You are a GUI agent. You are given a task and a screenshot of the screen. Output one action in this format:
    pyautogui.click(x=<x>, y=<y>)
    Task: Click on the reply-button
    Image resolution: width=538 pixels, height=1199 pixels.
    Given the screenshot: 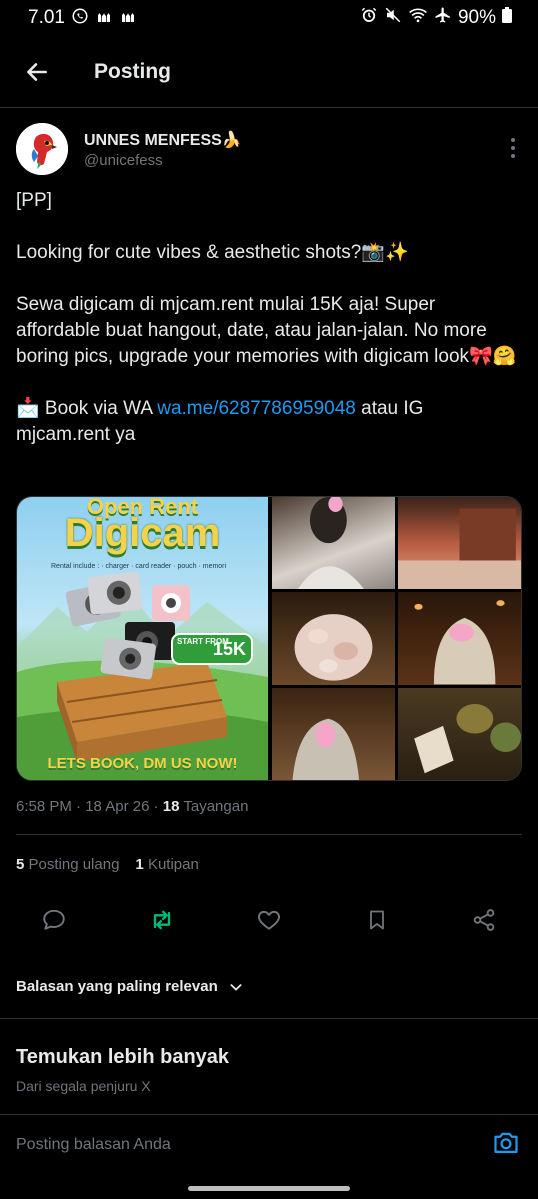 What is the action you would take?
    pyautogui.click(x=54, y=920)
    